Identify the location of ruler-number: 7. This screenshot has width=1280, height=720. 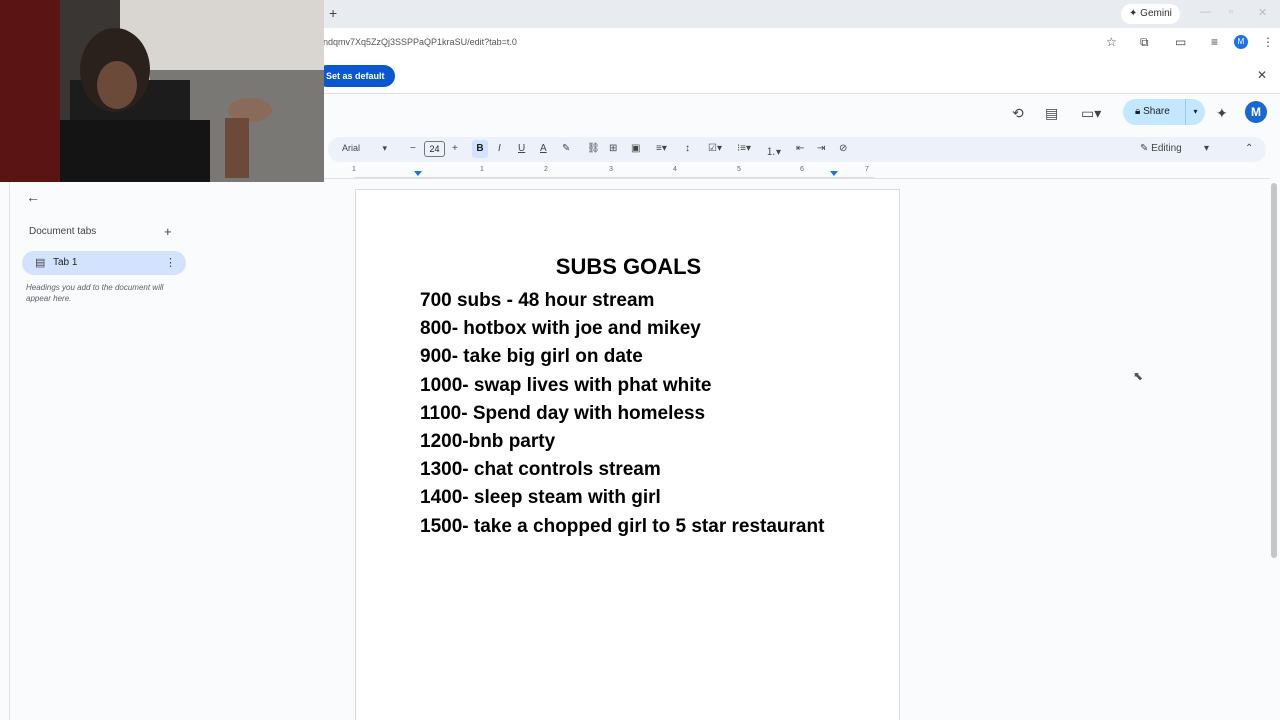
(867, 169).